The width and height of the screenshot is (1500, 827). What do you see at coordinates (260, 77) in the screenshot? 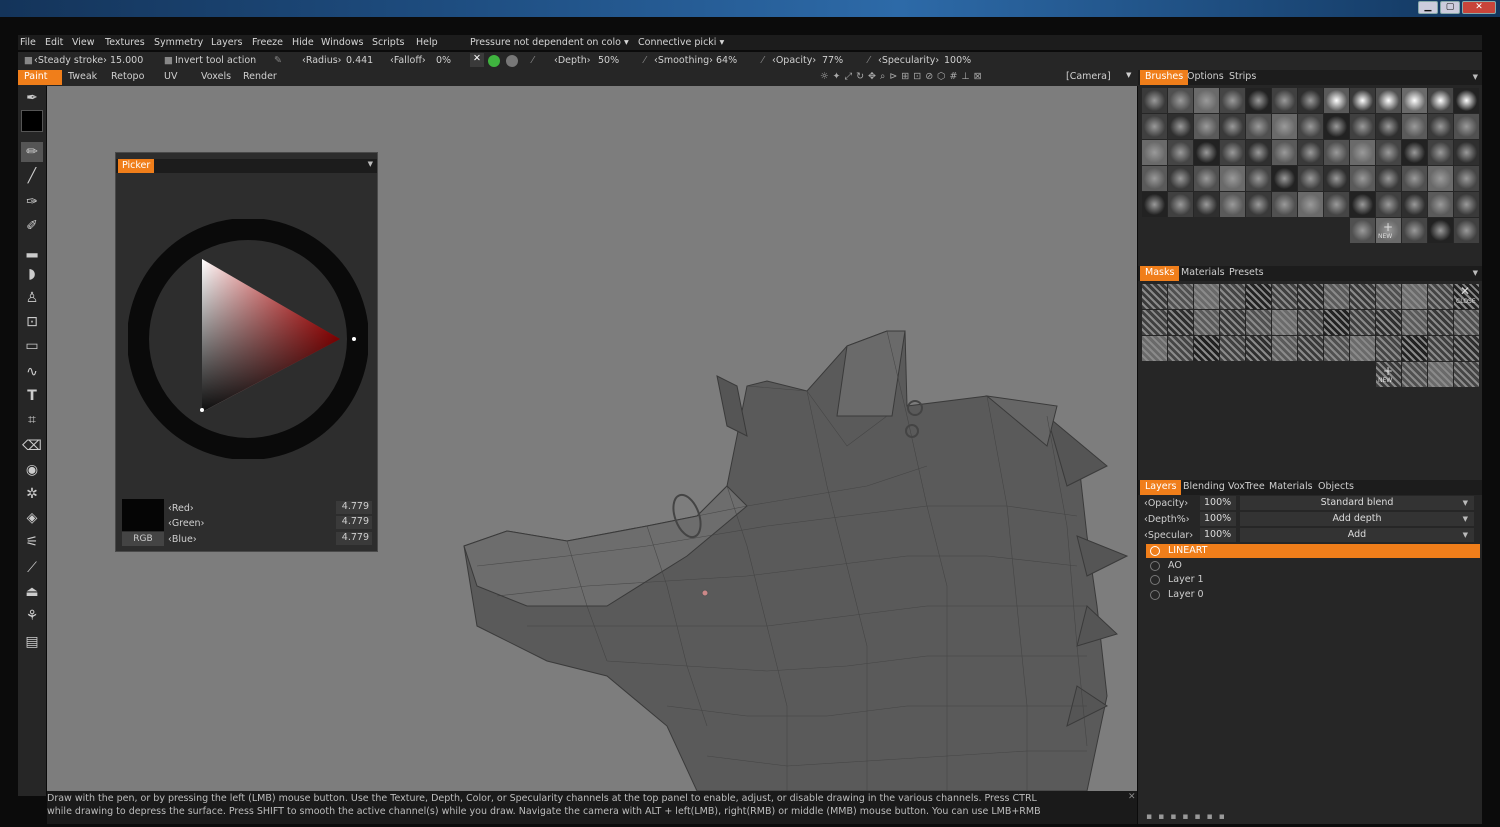
I see `tab-render: Render` at bounding box center [260, 77].